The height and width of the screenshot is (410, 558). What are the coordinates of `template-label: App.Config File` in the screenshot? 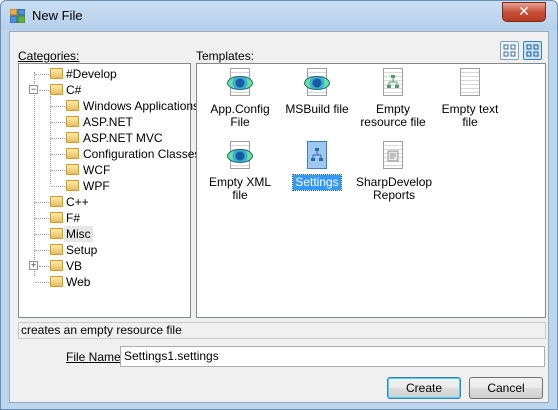 It's located at (240, 115).